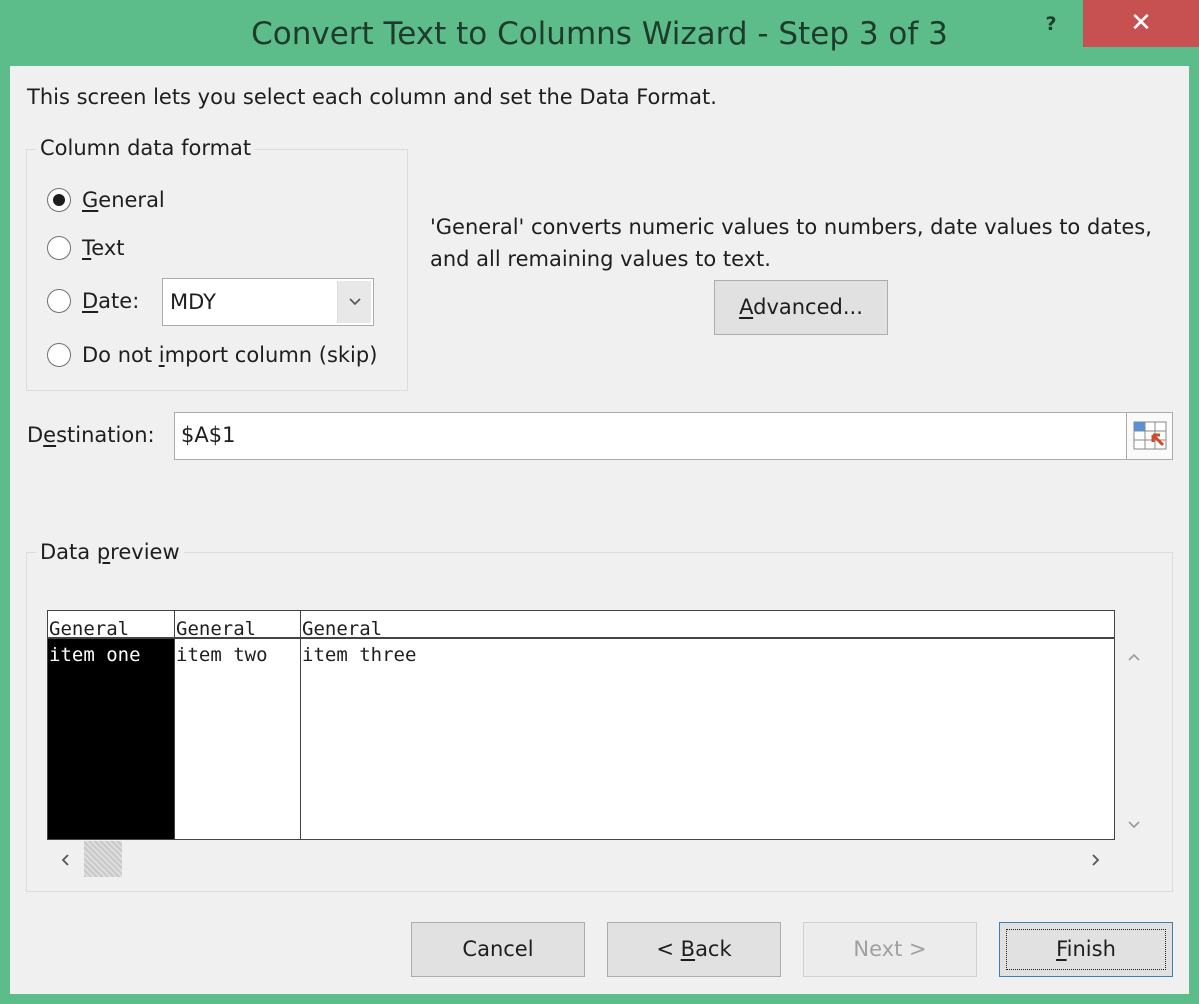 This screenshot has width=1199, height=1004. What do you see at coordinates (59, 248) in the screenshot?
I see `radio-text-button` at bounding box center [59, 248].